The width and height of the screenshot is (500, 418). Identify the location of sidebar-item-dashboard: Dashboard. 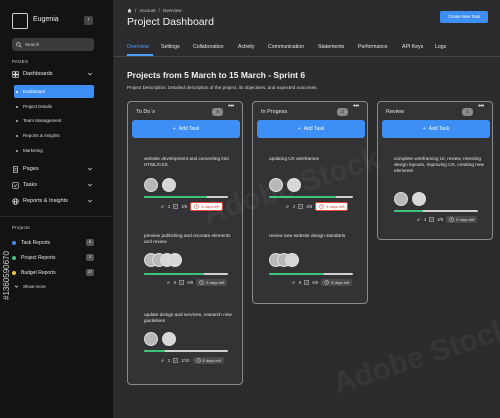
(54, 91).